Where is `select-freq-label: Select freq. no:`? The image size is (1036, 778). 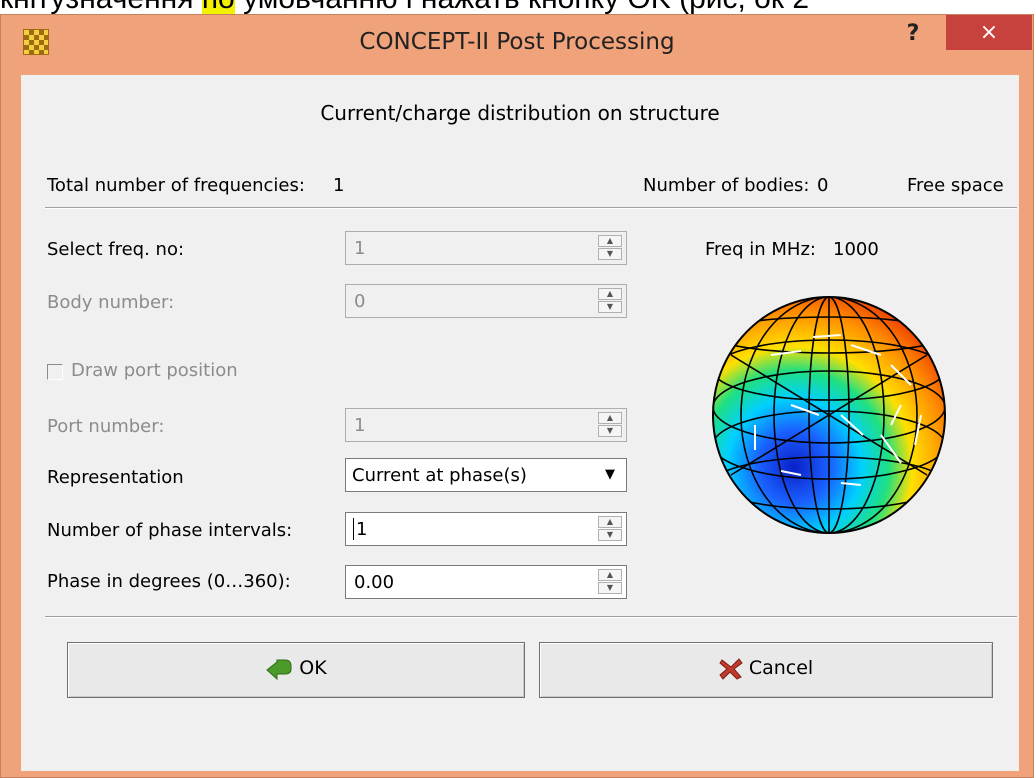
select-freq-label: Select freq. no: is located at coordinates (116, 249).